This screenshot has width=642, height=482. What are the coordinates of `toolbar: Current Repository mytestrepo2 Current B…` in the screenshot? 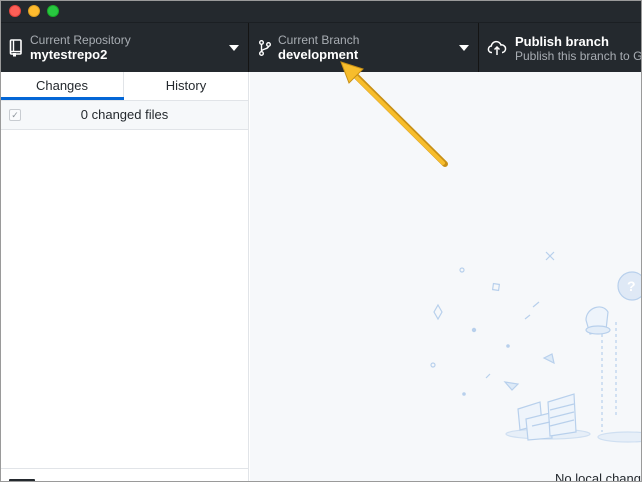 It's located at (321, 47).